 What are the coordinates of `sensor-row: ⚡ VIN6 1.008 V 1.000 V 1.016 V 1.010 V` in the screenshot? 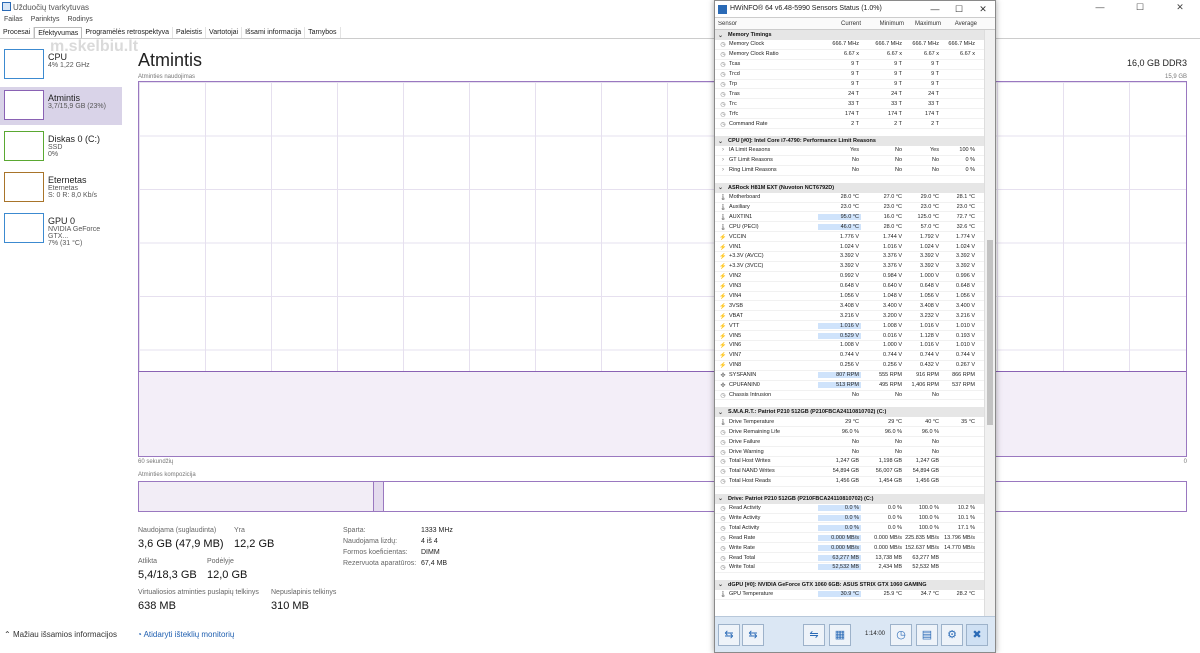 It's located at (850, 346).